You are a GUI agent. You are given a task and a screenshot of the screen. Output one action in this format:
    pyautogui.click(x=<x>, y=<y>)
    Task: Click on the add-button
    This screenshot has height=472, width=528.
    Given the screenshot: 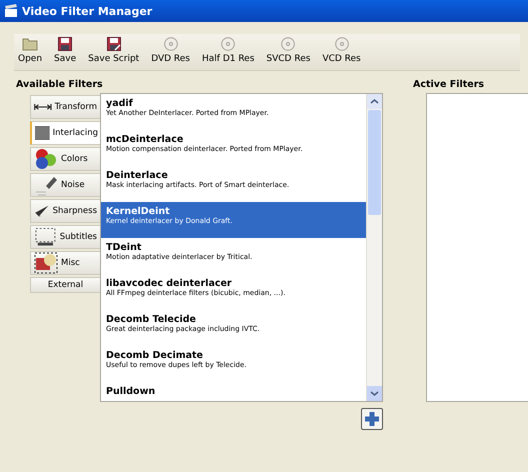 What is the action you would take?
    pyautogui.click(x=372, y=419)
    